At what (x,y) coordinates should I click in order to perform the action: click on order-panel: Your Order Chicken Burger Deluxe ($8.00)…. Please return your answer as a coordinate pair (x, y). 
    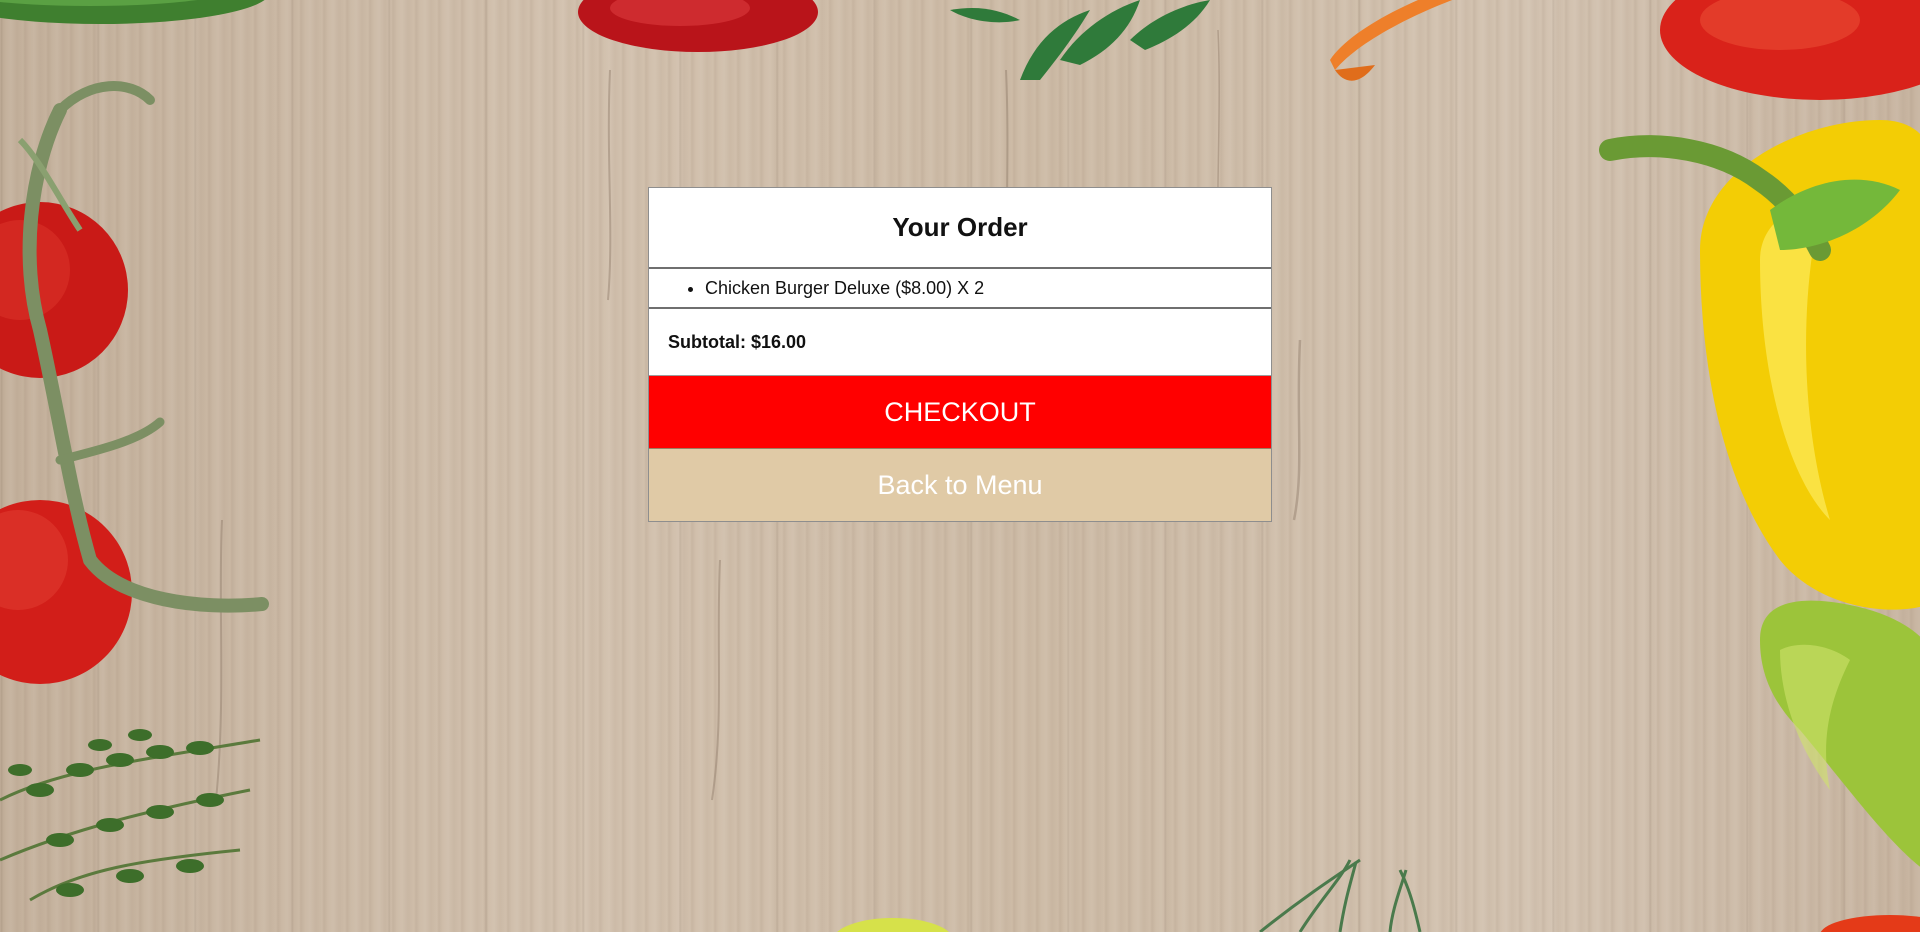
    Looking at the image, I should click on (960, 354).